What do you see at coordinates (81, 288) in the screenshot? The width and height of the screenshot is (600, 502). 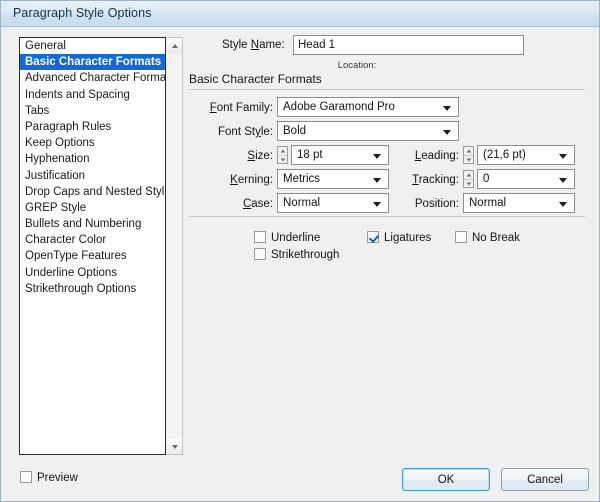 I see `sidebar-item-label: Strikethrough Options` at bounding box center [81, 288].